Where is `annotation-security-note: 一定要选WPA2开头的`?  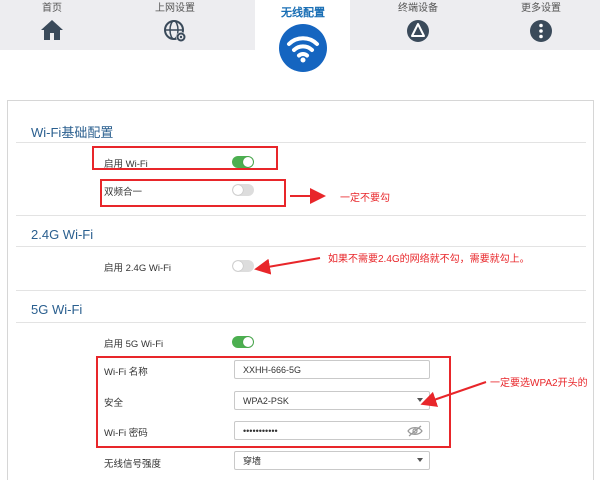
annotation-security-note: 一定要选WPA2开头的 is located at coordinates (539, 383).